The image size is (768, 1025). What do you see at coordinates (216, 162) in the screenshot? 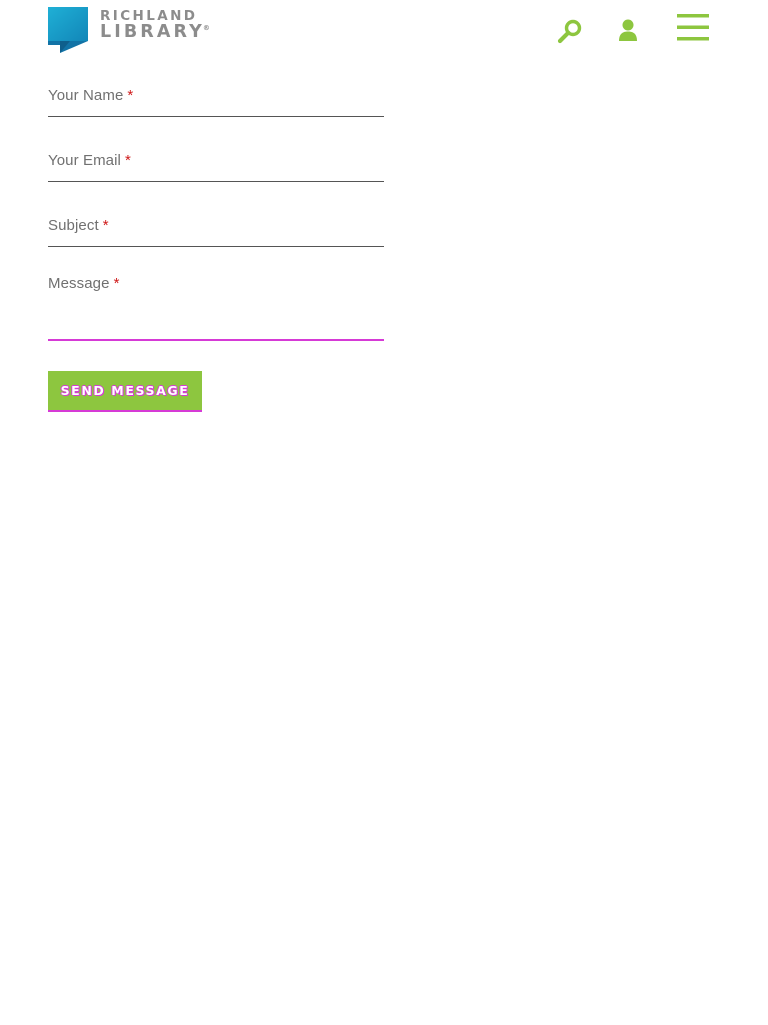
I see `email-input` at bounding box center [216, 162].